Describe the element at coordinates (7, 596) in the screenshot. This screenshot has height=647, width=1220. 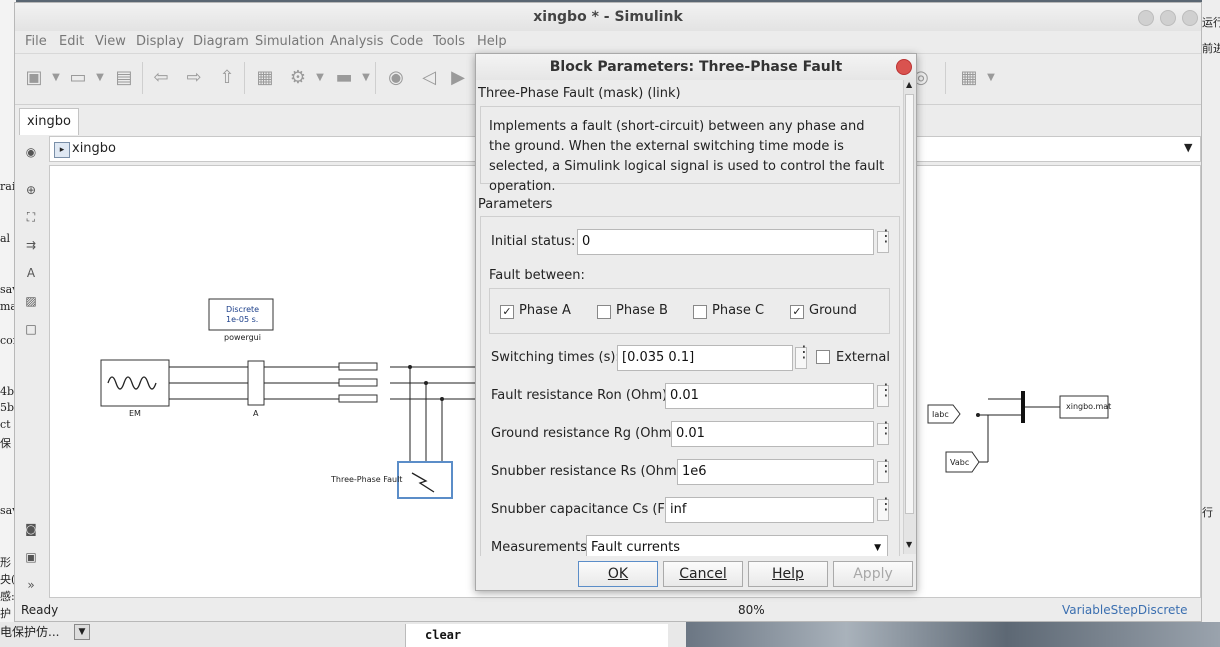
I see `background-text: 感:` at that location.